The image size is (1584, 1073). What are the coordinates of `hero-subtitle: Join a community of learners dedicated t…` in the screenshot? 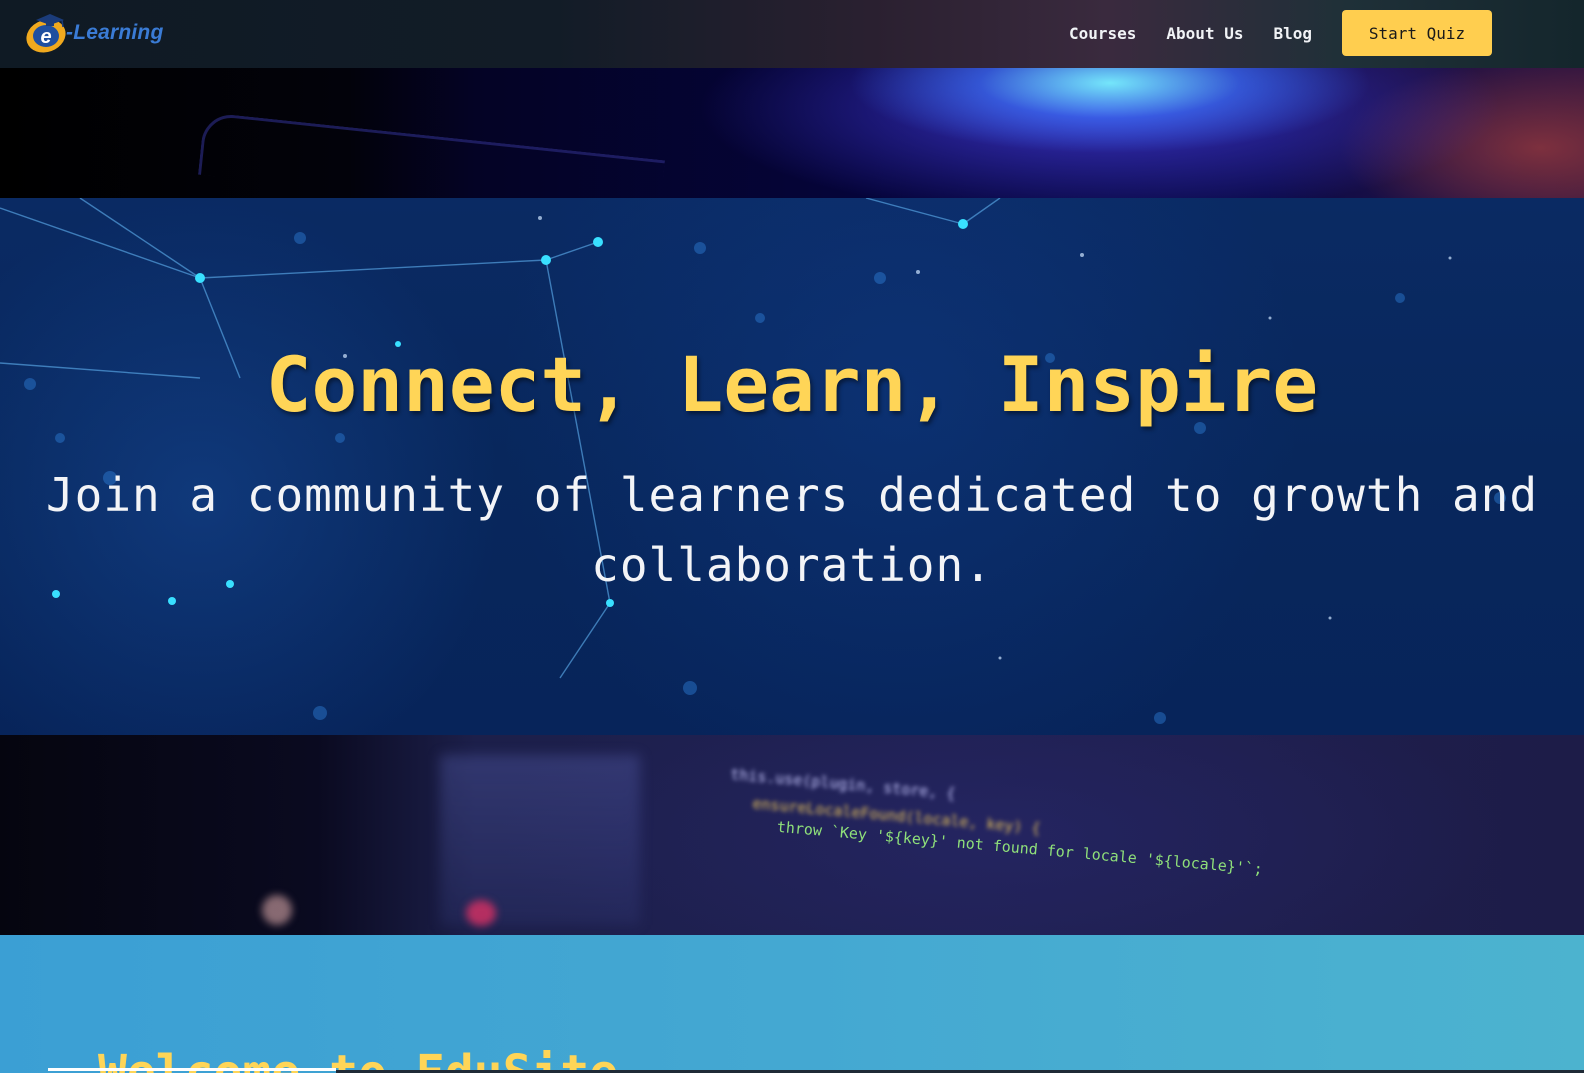 It's located at (792, 530).